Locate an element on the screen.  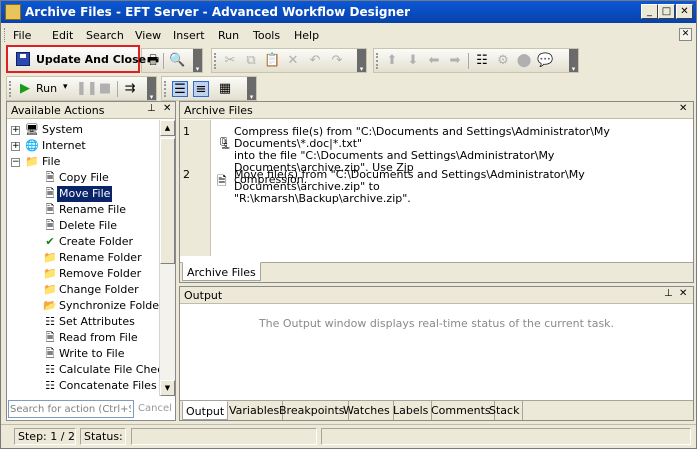
menu-insert: Insert is located at coordinates (189, 35).